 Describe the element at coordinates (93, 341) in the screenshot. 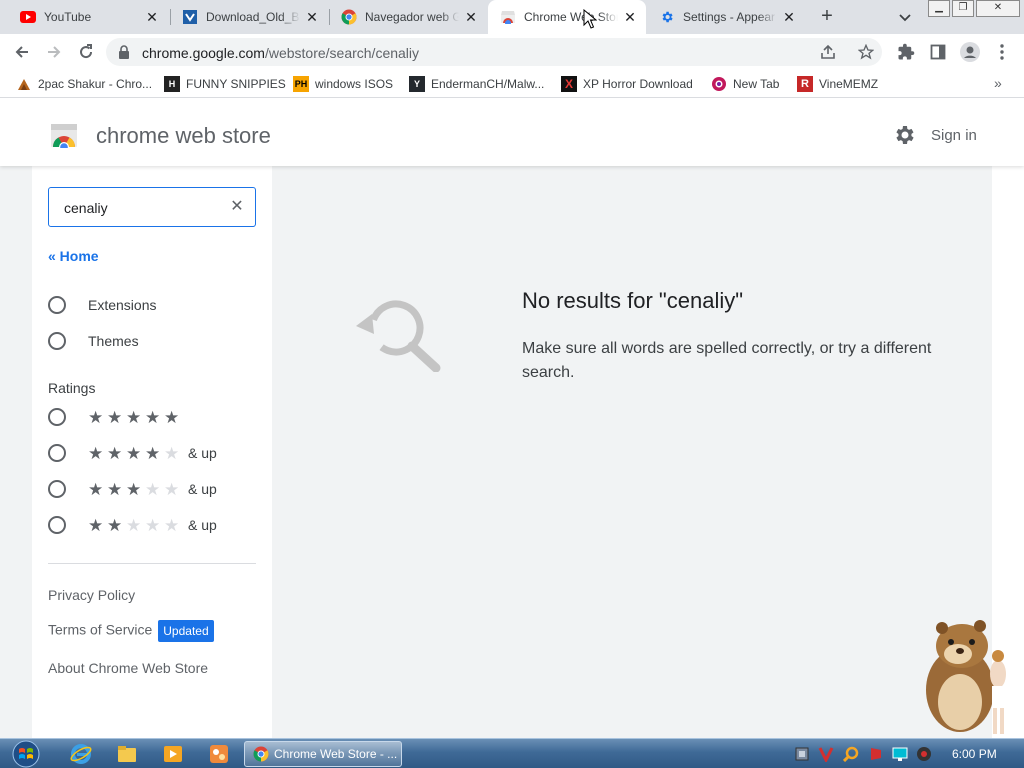

I see `filter-themes: Themes` at that location.